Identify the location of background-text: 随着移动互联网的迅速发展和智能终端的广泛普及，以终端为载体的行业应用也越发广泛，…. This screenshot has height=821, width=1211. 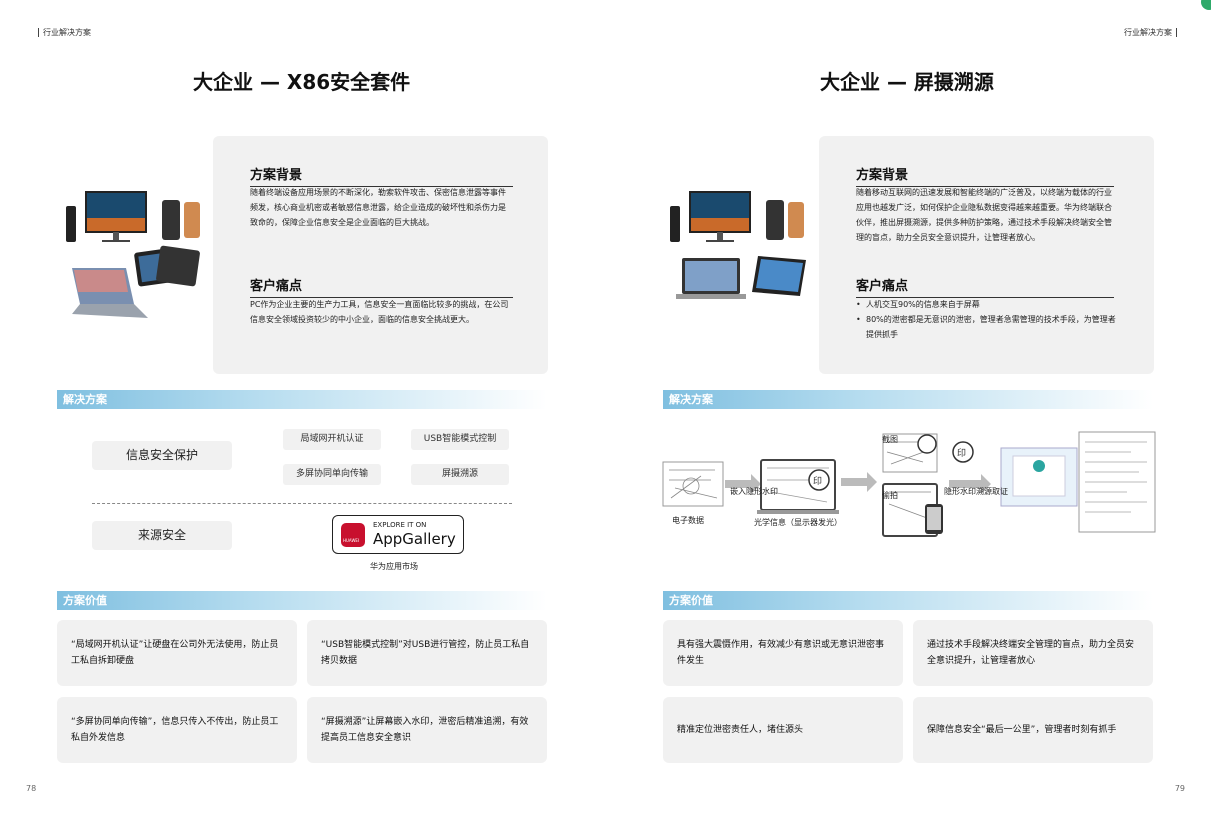
(984, 215).